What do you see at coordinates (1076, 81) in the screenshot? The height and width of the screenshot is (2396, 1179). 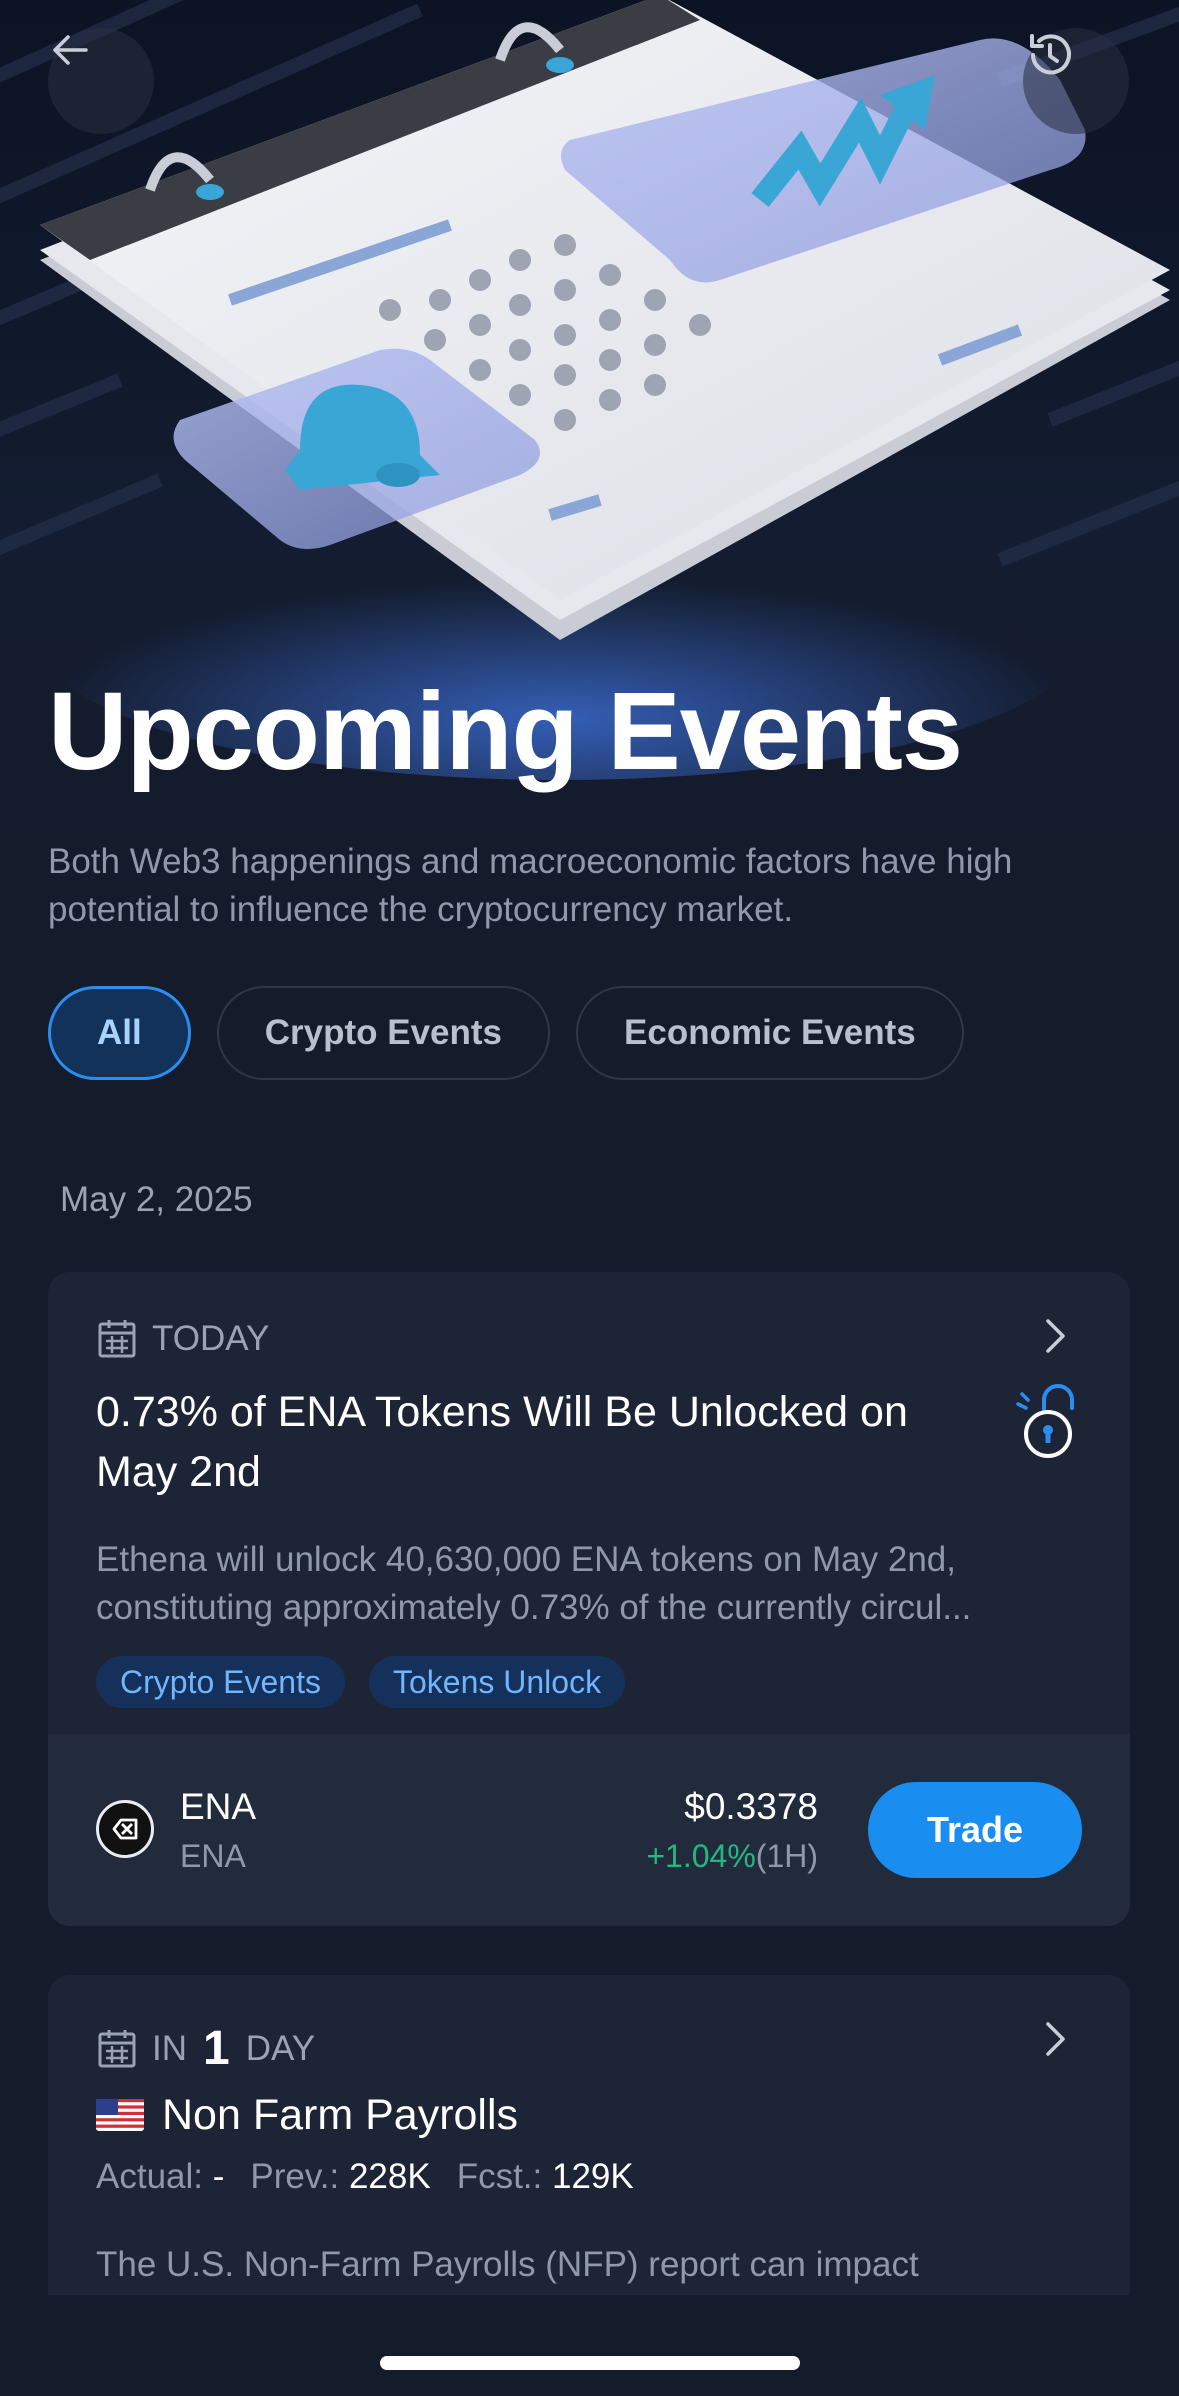 I see `history-button` at bounding box center [1076, 81].